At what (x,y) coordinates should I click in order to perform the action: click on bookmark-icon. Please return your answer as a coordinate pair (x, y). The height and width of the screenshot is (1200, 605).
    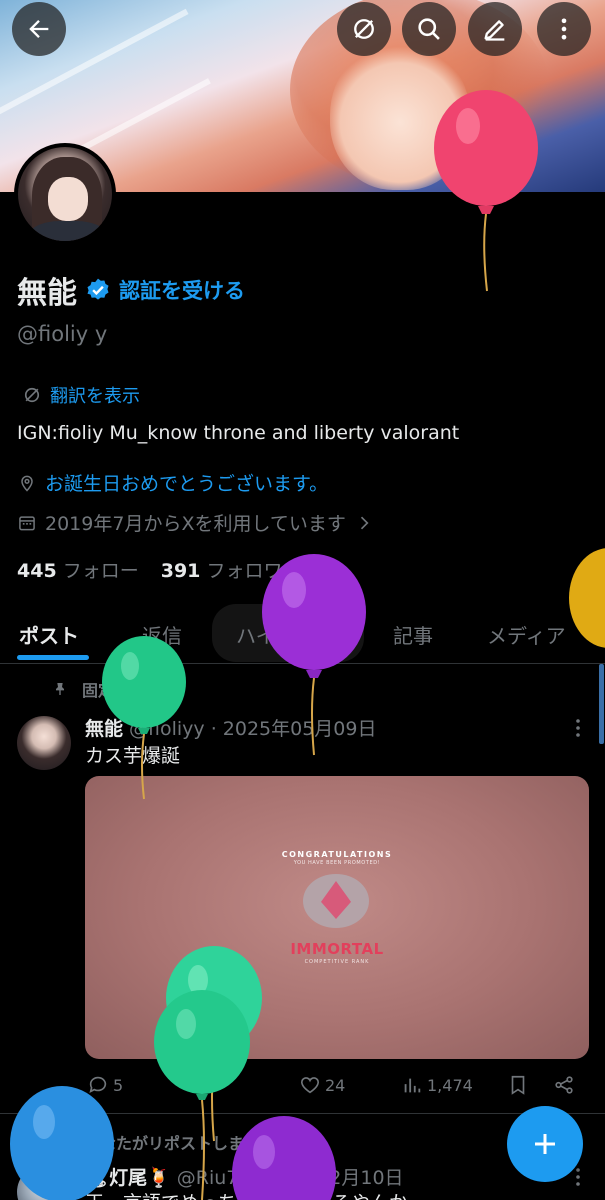
    Looking at the image, I should click on (518, 1085).